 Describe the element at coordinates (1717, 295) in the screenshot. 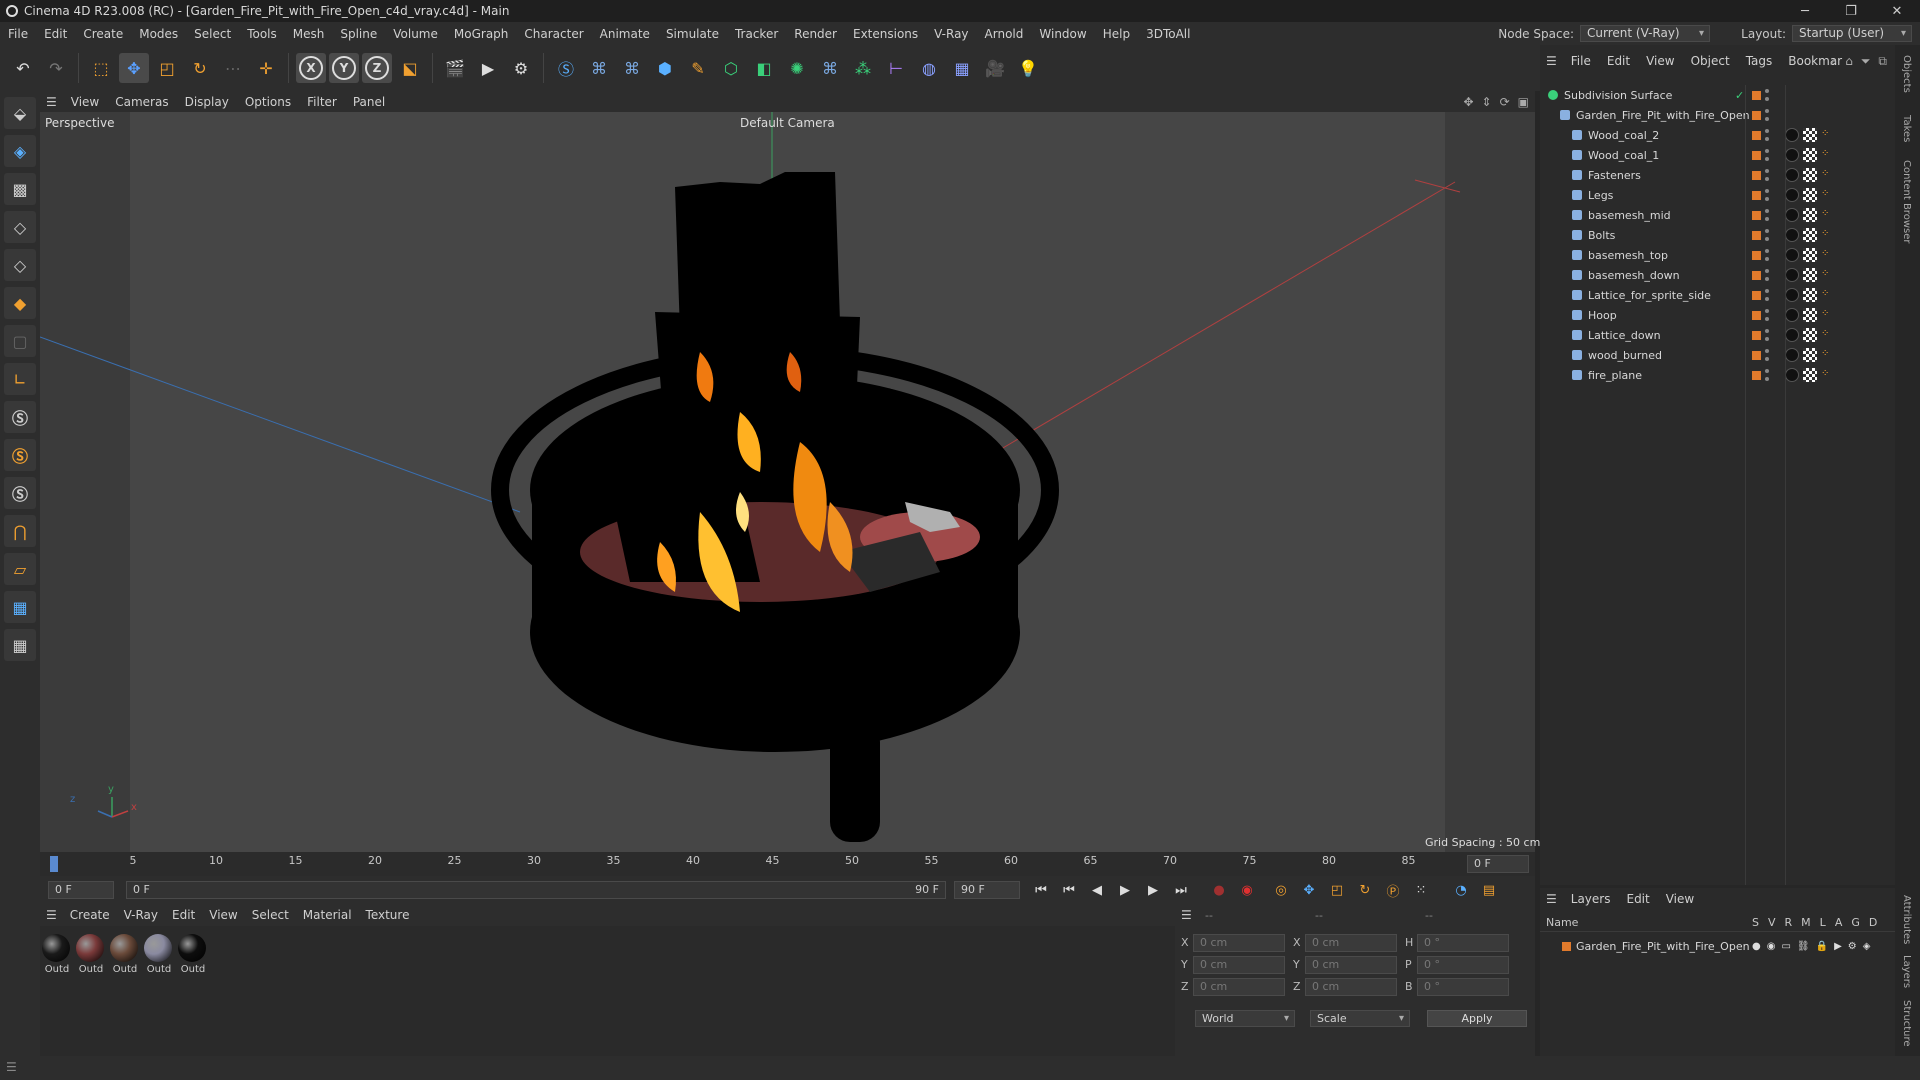

I see `object-row: Lattice_for_sprite_side ⁘` at that location.